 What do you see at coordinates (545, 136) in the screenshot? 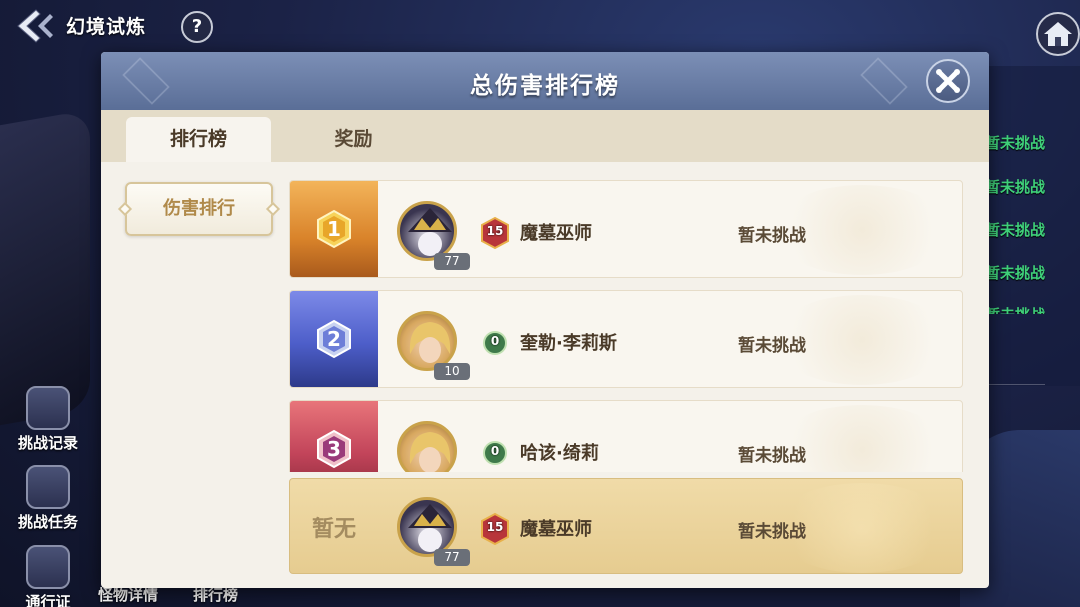
I see `tab-bar: 排行榜 奖励` at bounding box center [545, 136].